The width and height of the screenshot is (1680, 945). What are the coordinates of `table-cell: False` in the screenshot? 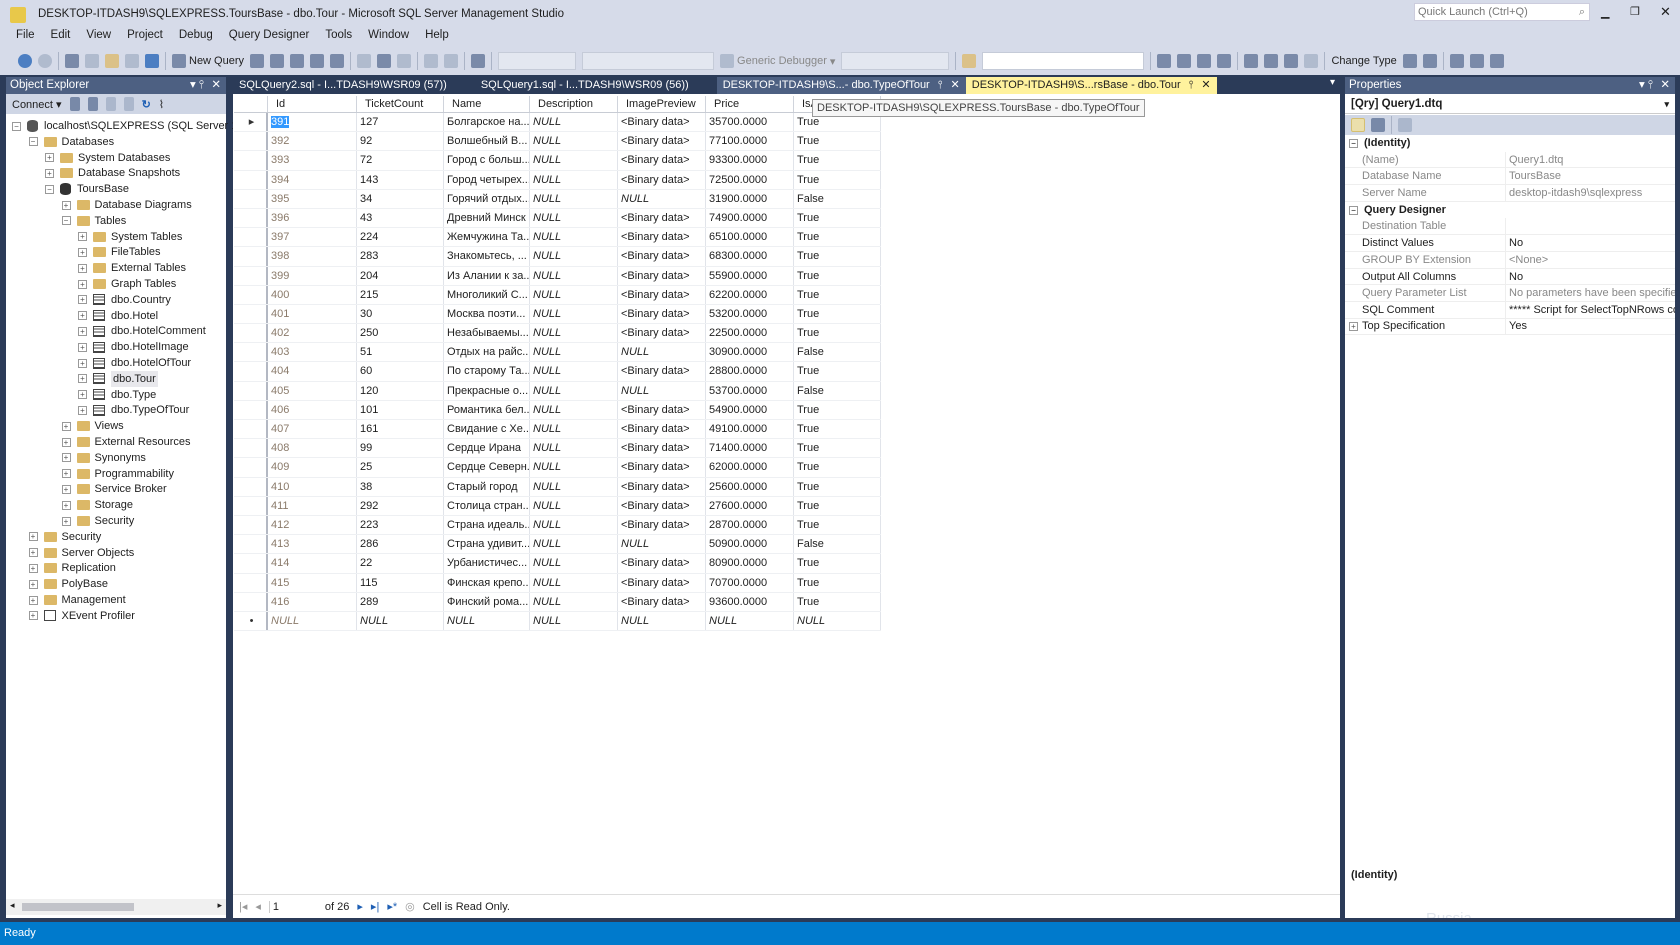 It's located at (837, 544).